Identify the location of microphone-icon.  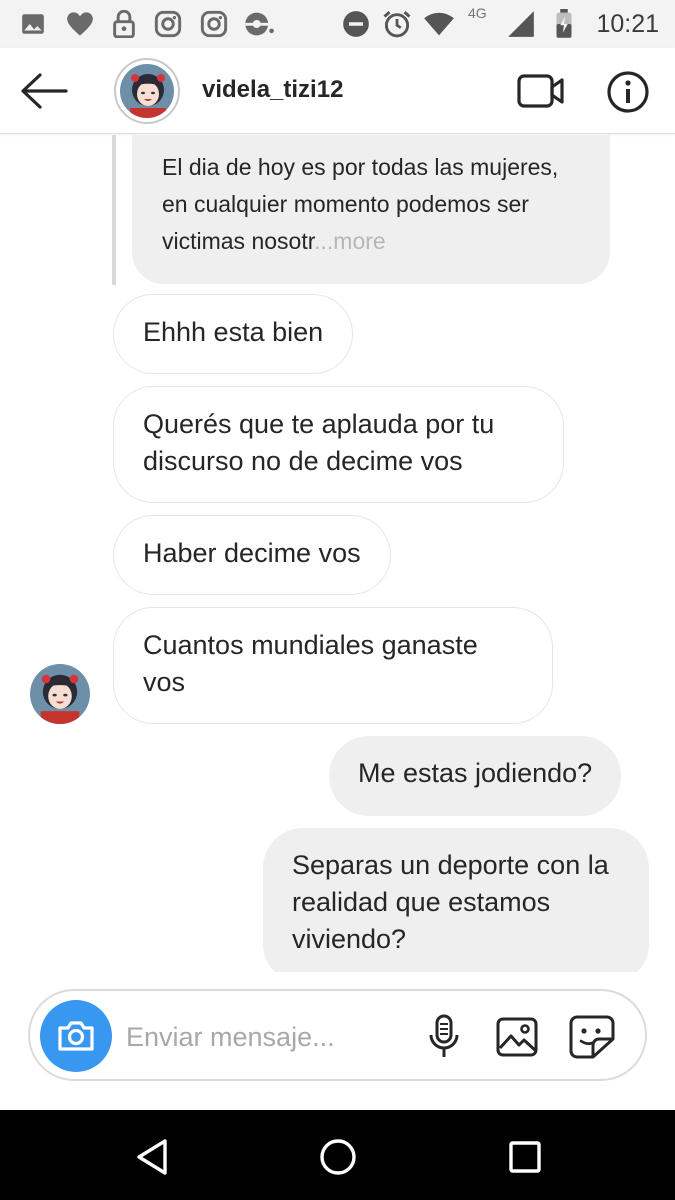
(444, 1037).